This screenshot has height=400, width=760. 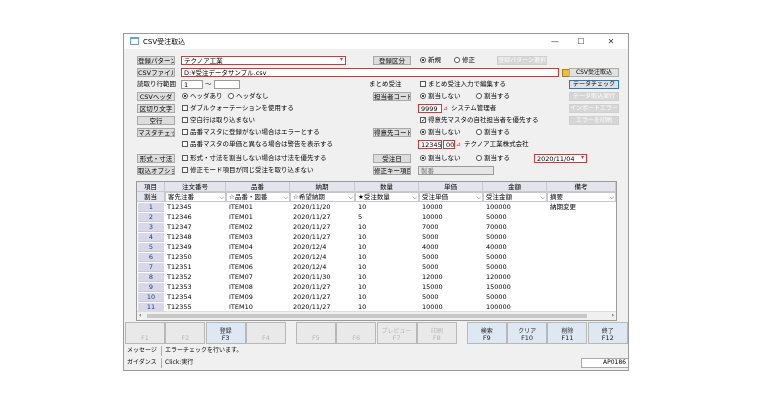 I want to click on fkey-f12-button: 終了 F12, so click(x=607, y=333).